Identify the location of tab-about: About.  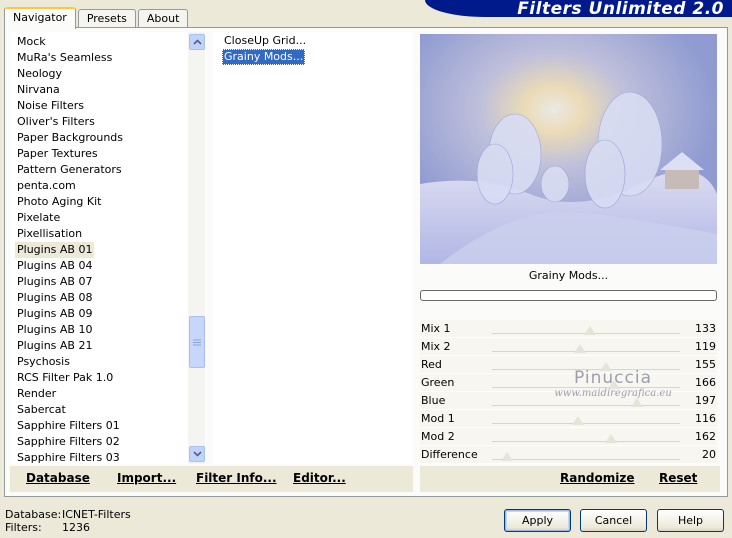
(163, 18).